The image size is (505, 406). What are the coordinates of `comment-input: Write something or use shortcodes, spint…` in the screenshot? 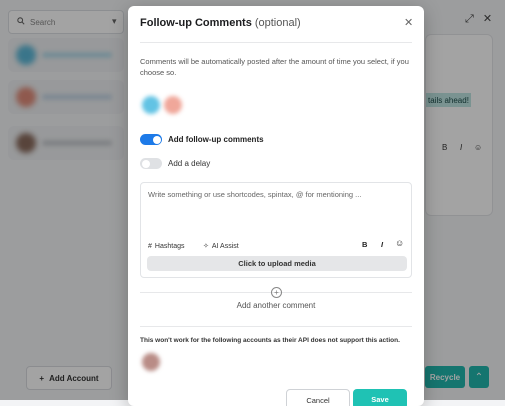 It's located at (254, 194).